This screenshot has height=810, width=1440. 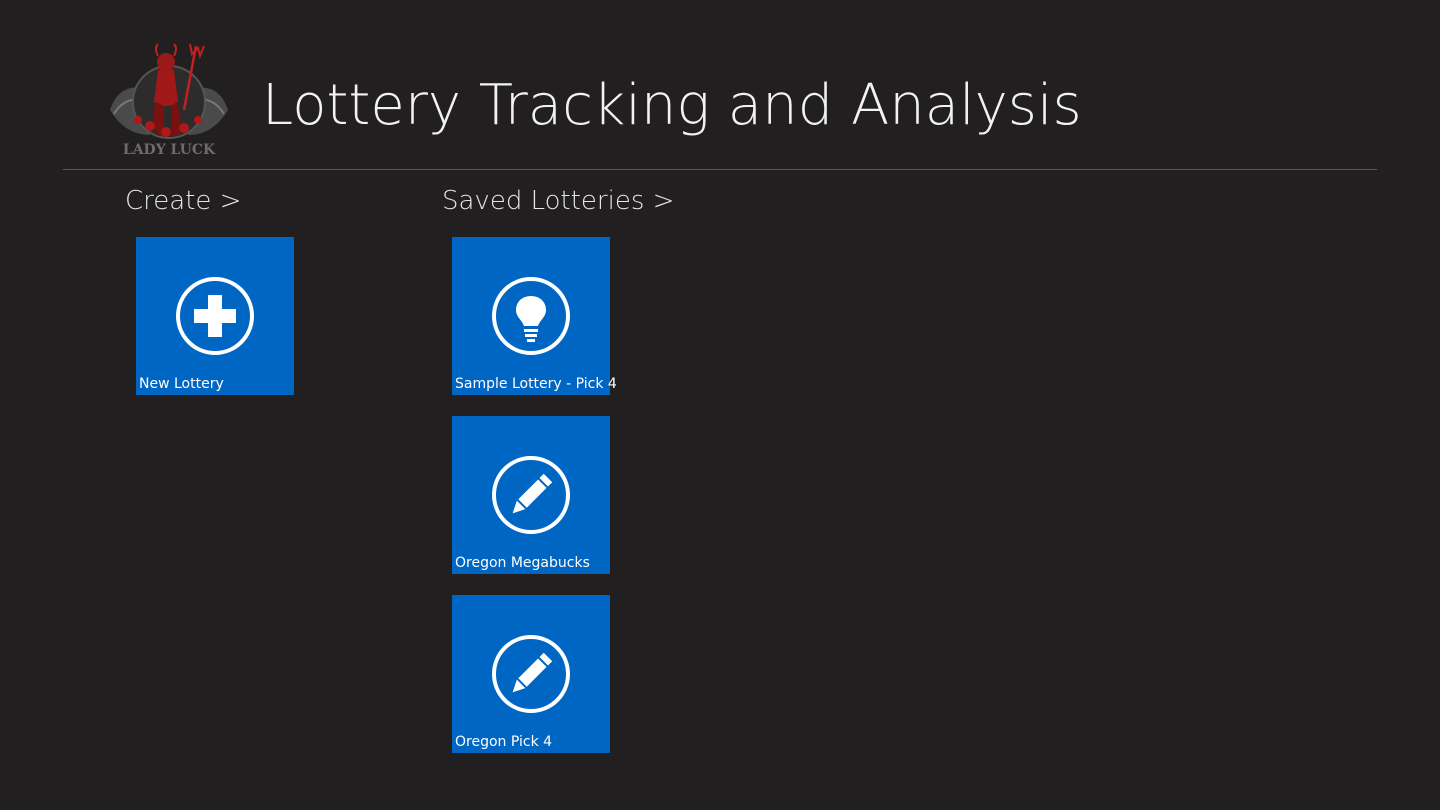 I want to click on header-divider, so click(x=720, y=169).